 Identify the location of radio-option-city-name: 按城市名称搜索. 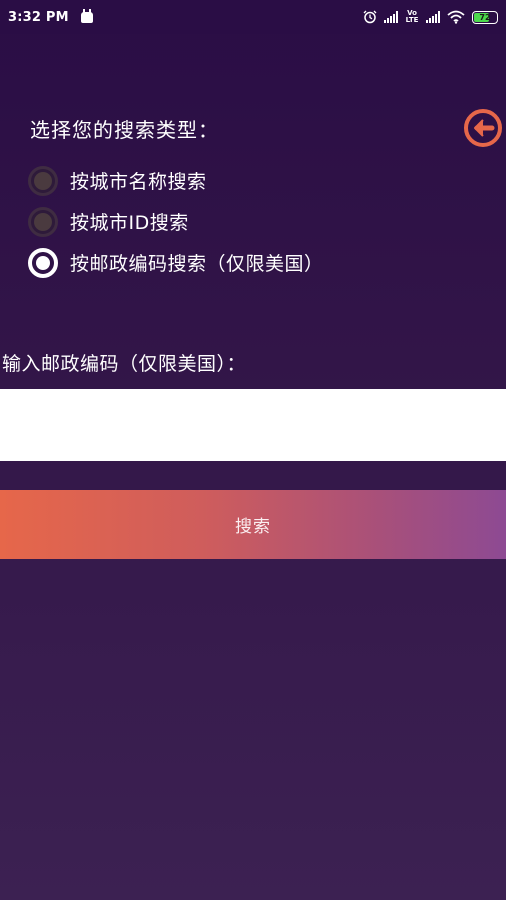
(176, 180).